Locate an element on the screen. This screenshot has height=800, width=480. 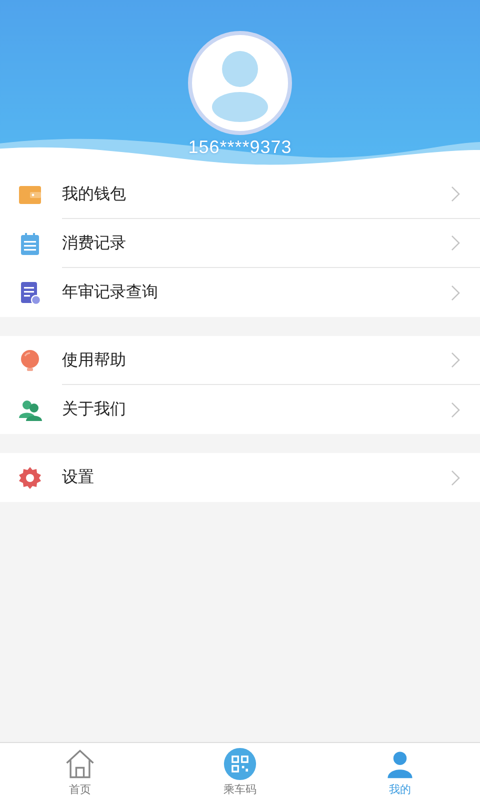
bulb-icon is located at coordinates (30, 360).